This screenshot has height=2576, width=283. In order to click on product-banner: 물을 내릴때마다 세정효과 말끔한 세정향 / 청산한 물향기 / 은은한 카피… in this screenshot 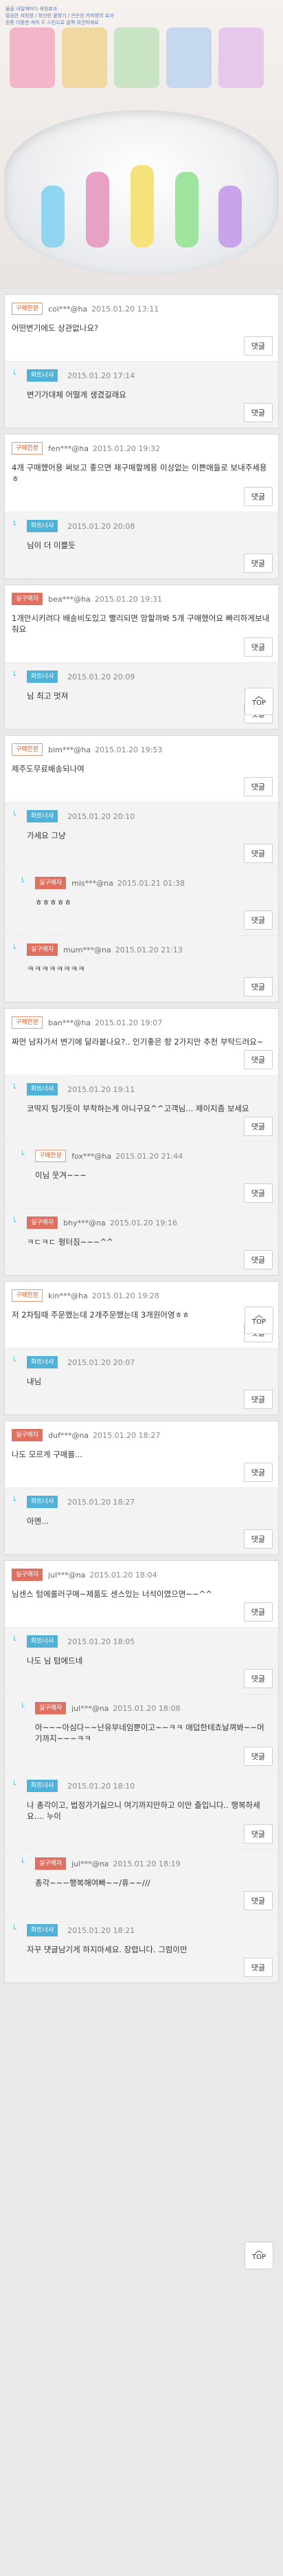, I will do `click(141, 144)`.